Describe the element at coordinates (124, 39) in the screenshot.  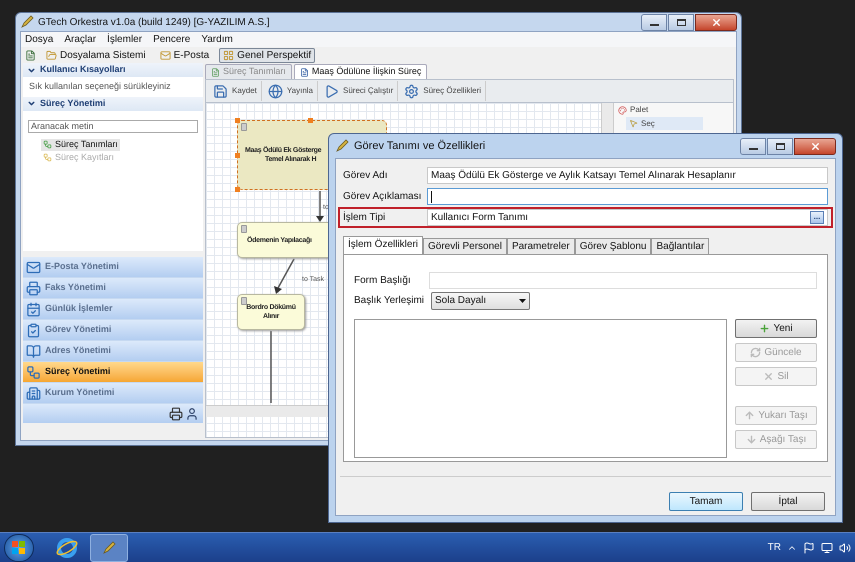
I see `menu-item: İşlemler` at that location.